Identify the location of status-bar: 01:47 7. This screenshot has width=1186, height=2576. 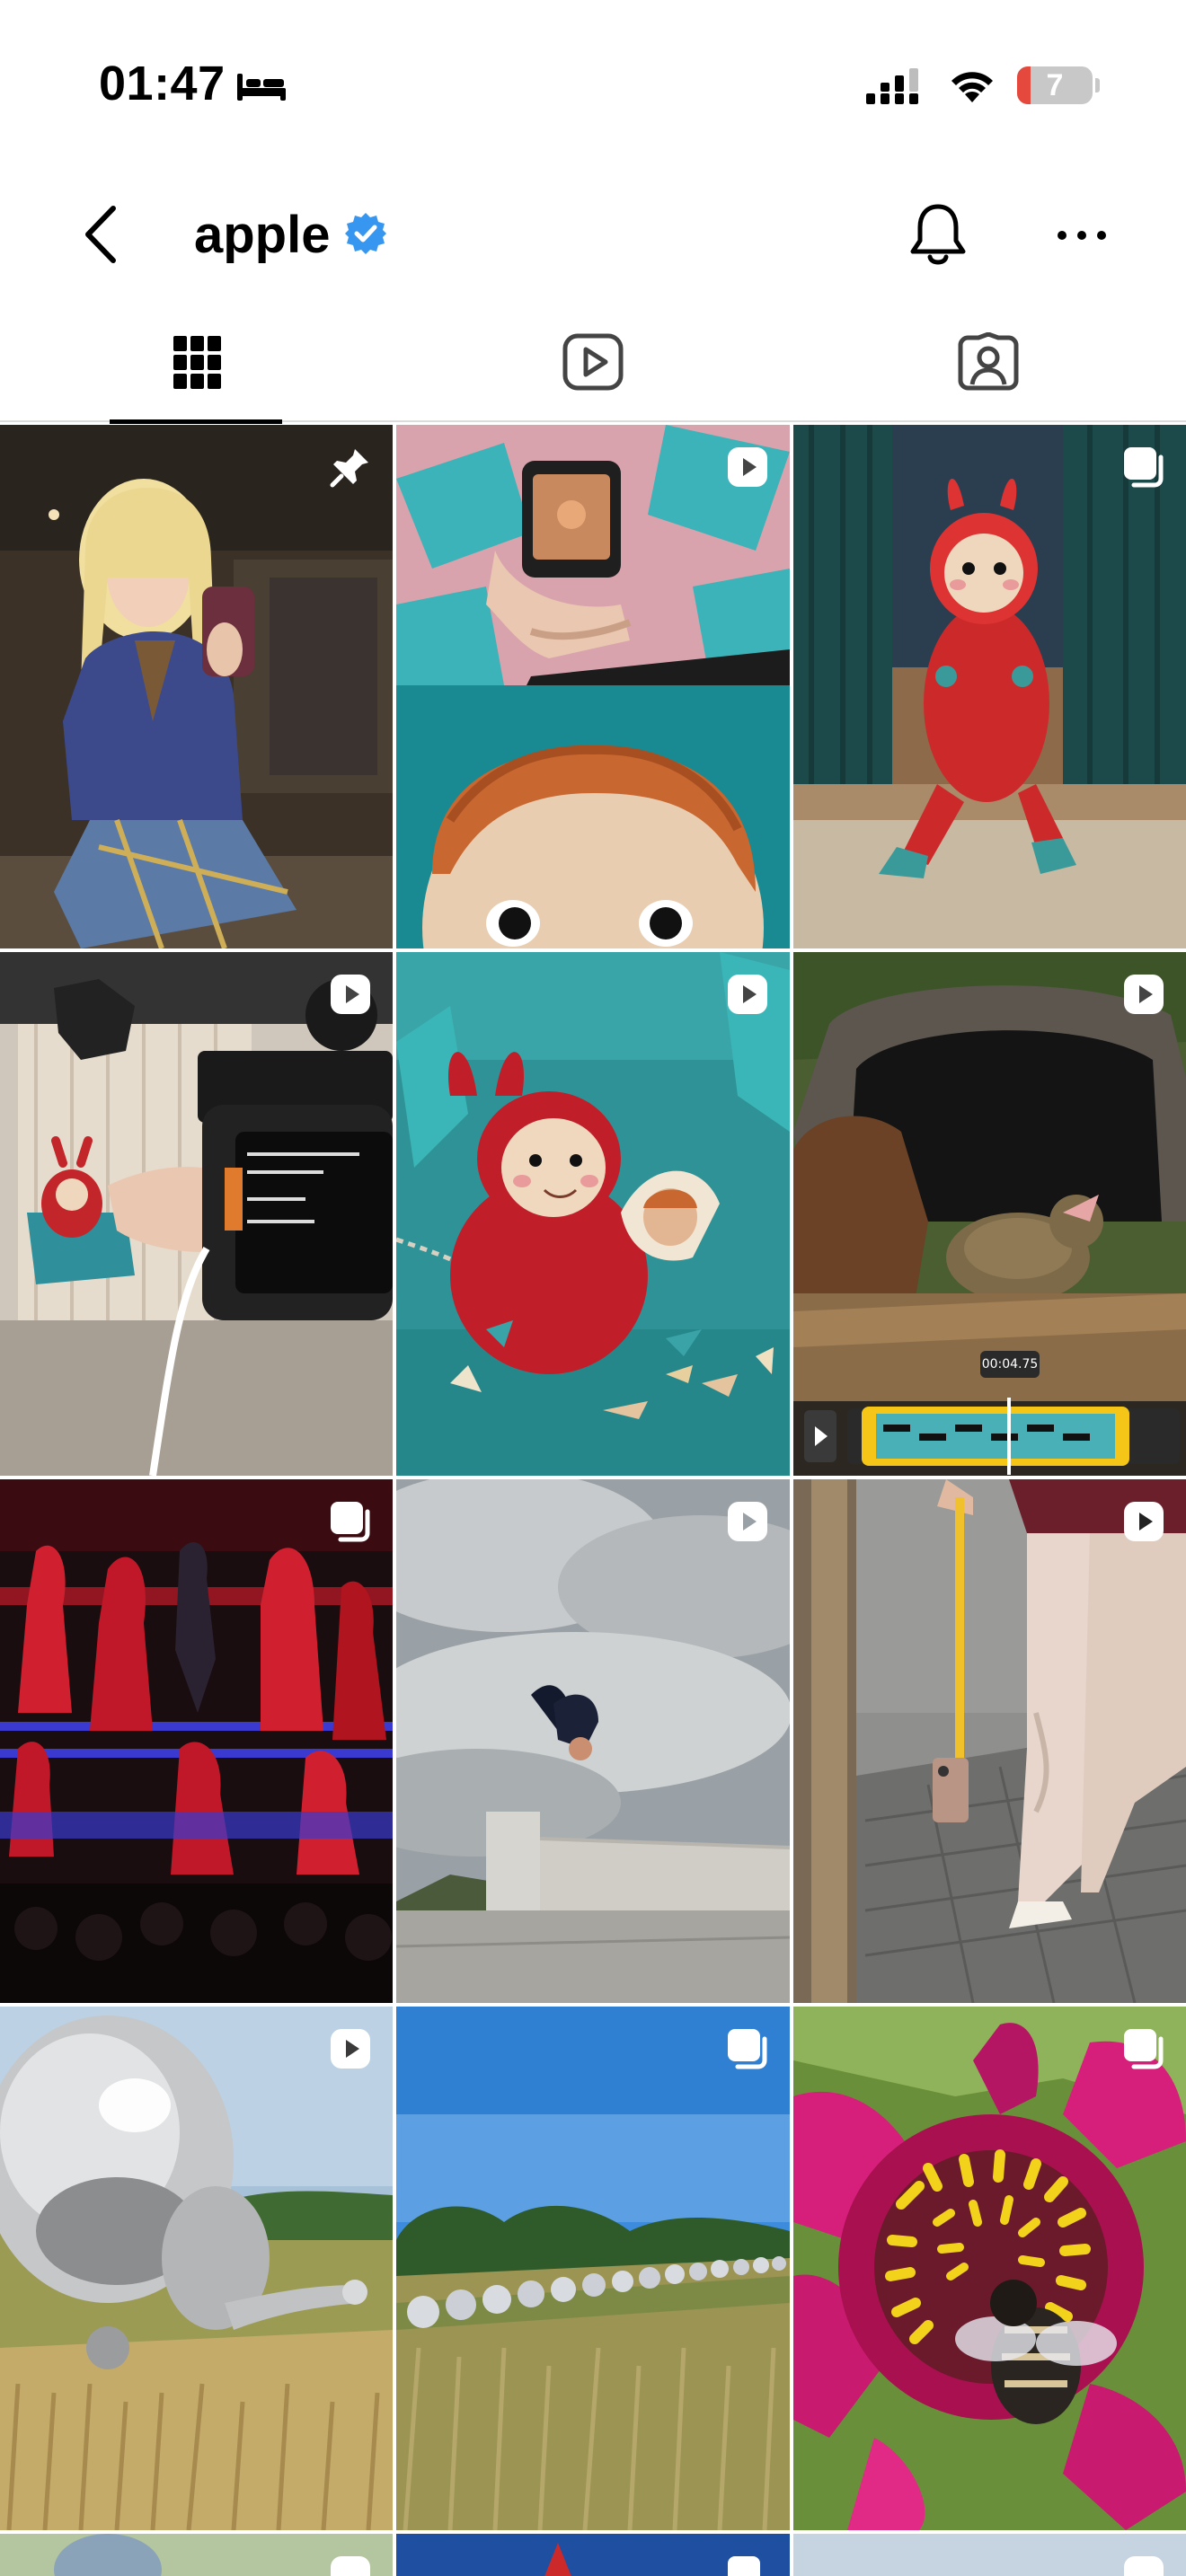
(593, 85).